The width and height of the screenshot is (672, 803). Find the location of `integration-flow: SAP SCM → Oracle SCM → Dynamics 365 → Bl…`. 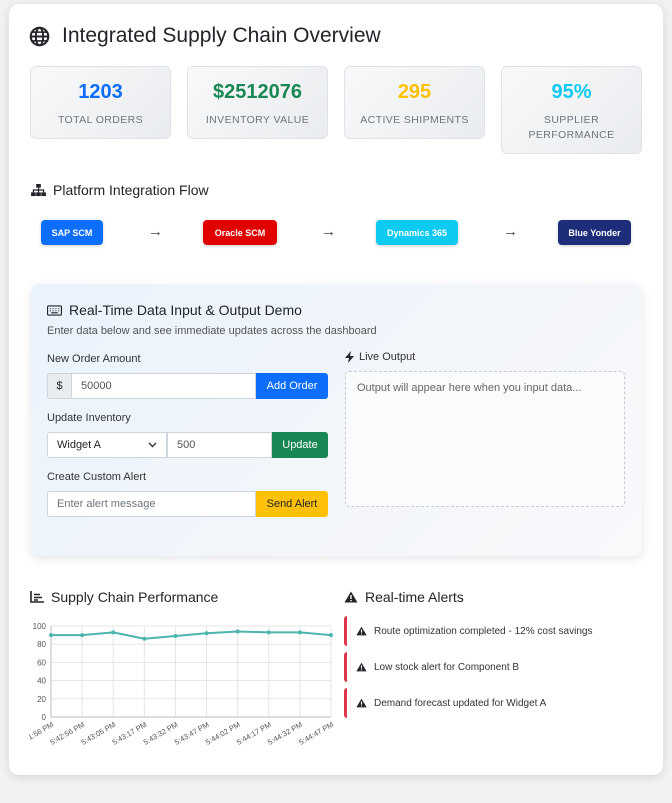

integration-flow: SAP SCM → Oracle SCM → Dynamics 365 → Bl… is located at coordinates (341, 235).